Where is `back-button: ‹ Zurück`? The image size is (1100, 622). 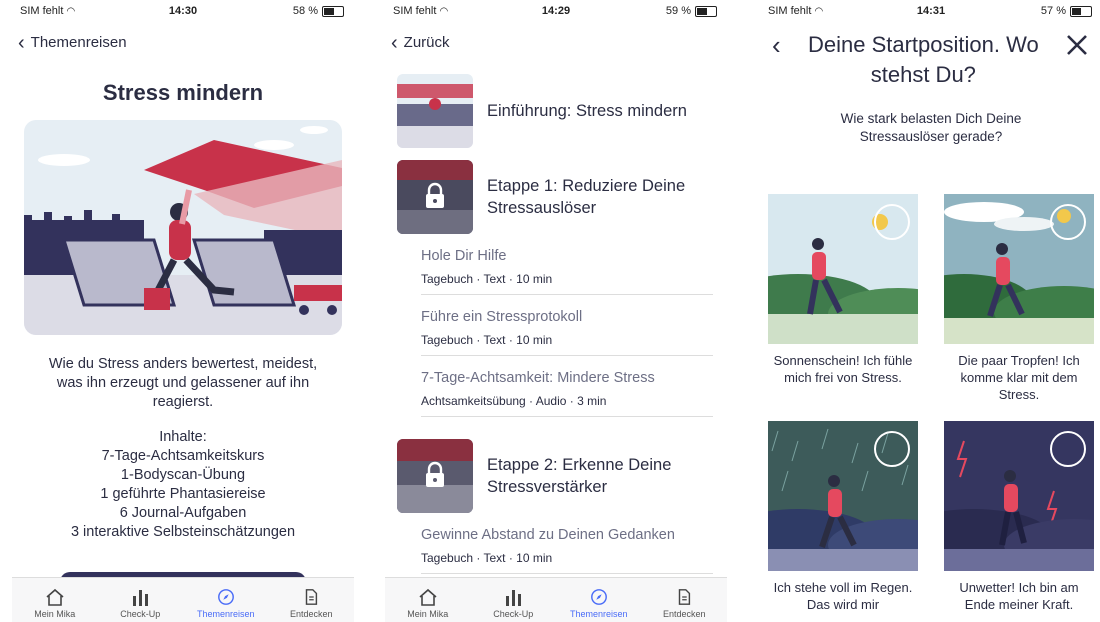
back-button: ‹ Zurück is located at coordinates (420, 42).